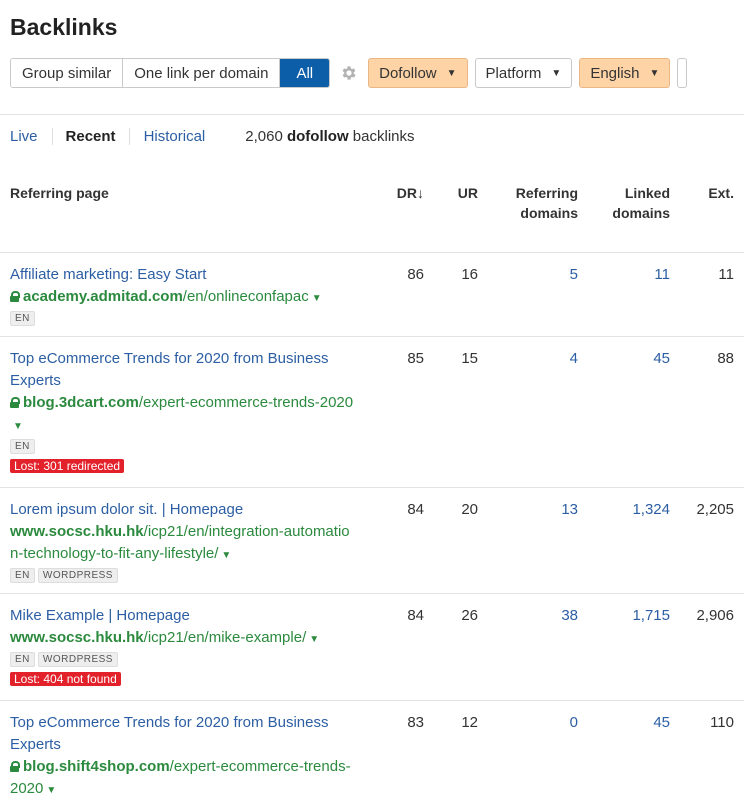 The width and height of the screenshot is (744, 800). Describe the element at coordinates (182, 510) in the screenshot. I see `page-title-link: Lorem ipsum dolor sit. | Homepage` at that location.